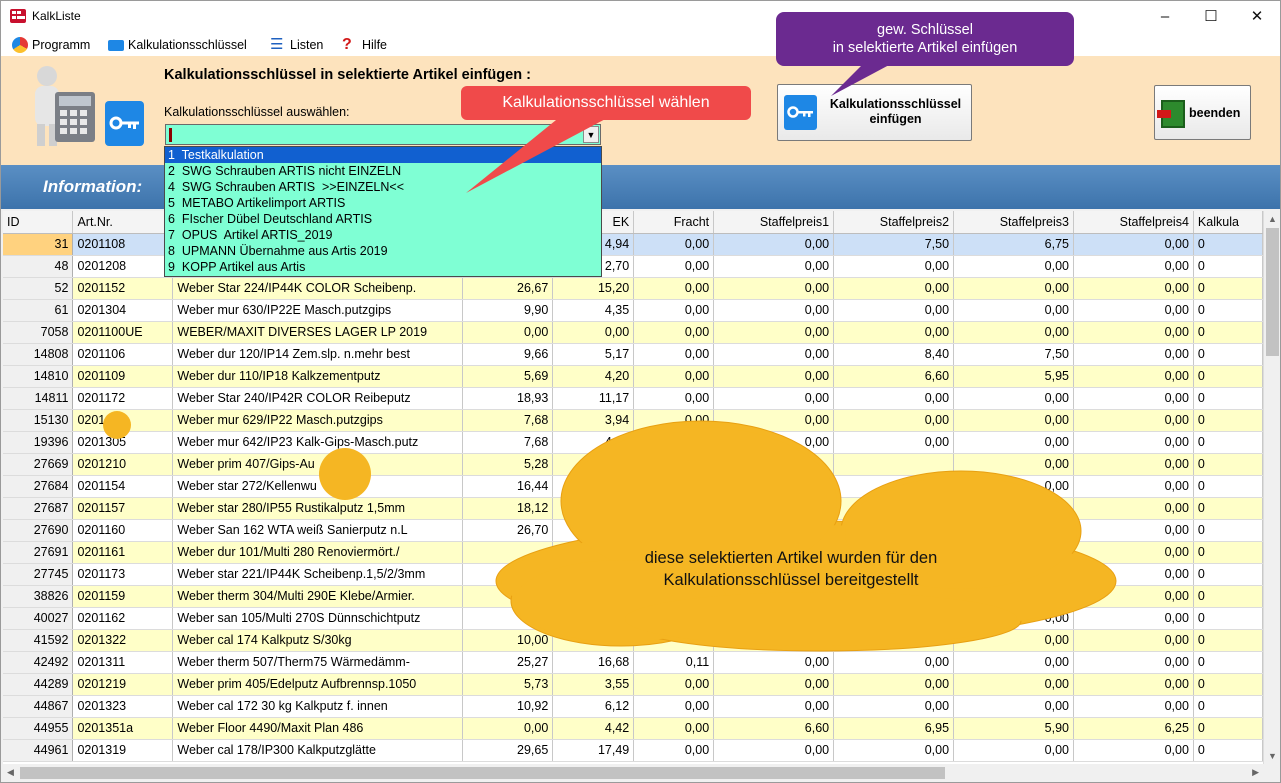 The height and width of the screenshot is (783, 1281). What do you see at coordinates (538, 154) in the screenshot?
I see `red-callout-pointer` at bounding box center [538, 154].